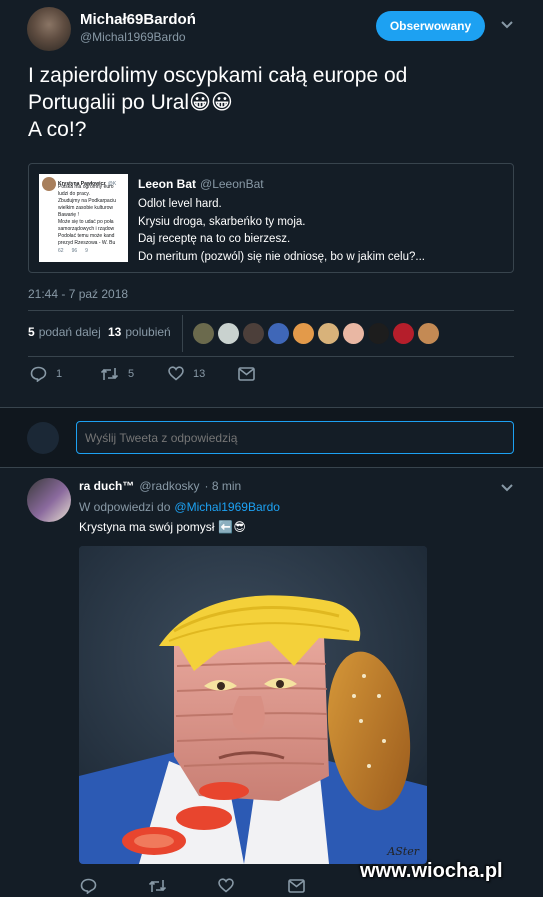 This screenshot has width=543, height=897. I want to click on tweet-text-line: A co!?, so click(57, 129).